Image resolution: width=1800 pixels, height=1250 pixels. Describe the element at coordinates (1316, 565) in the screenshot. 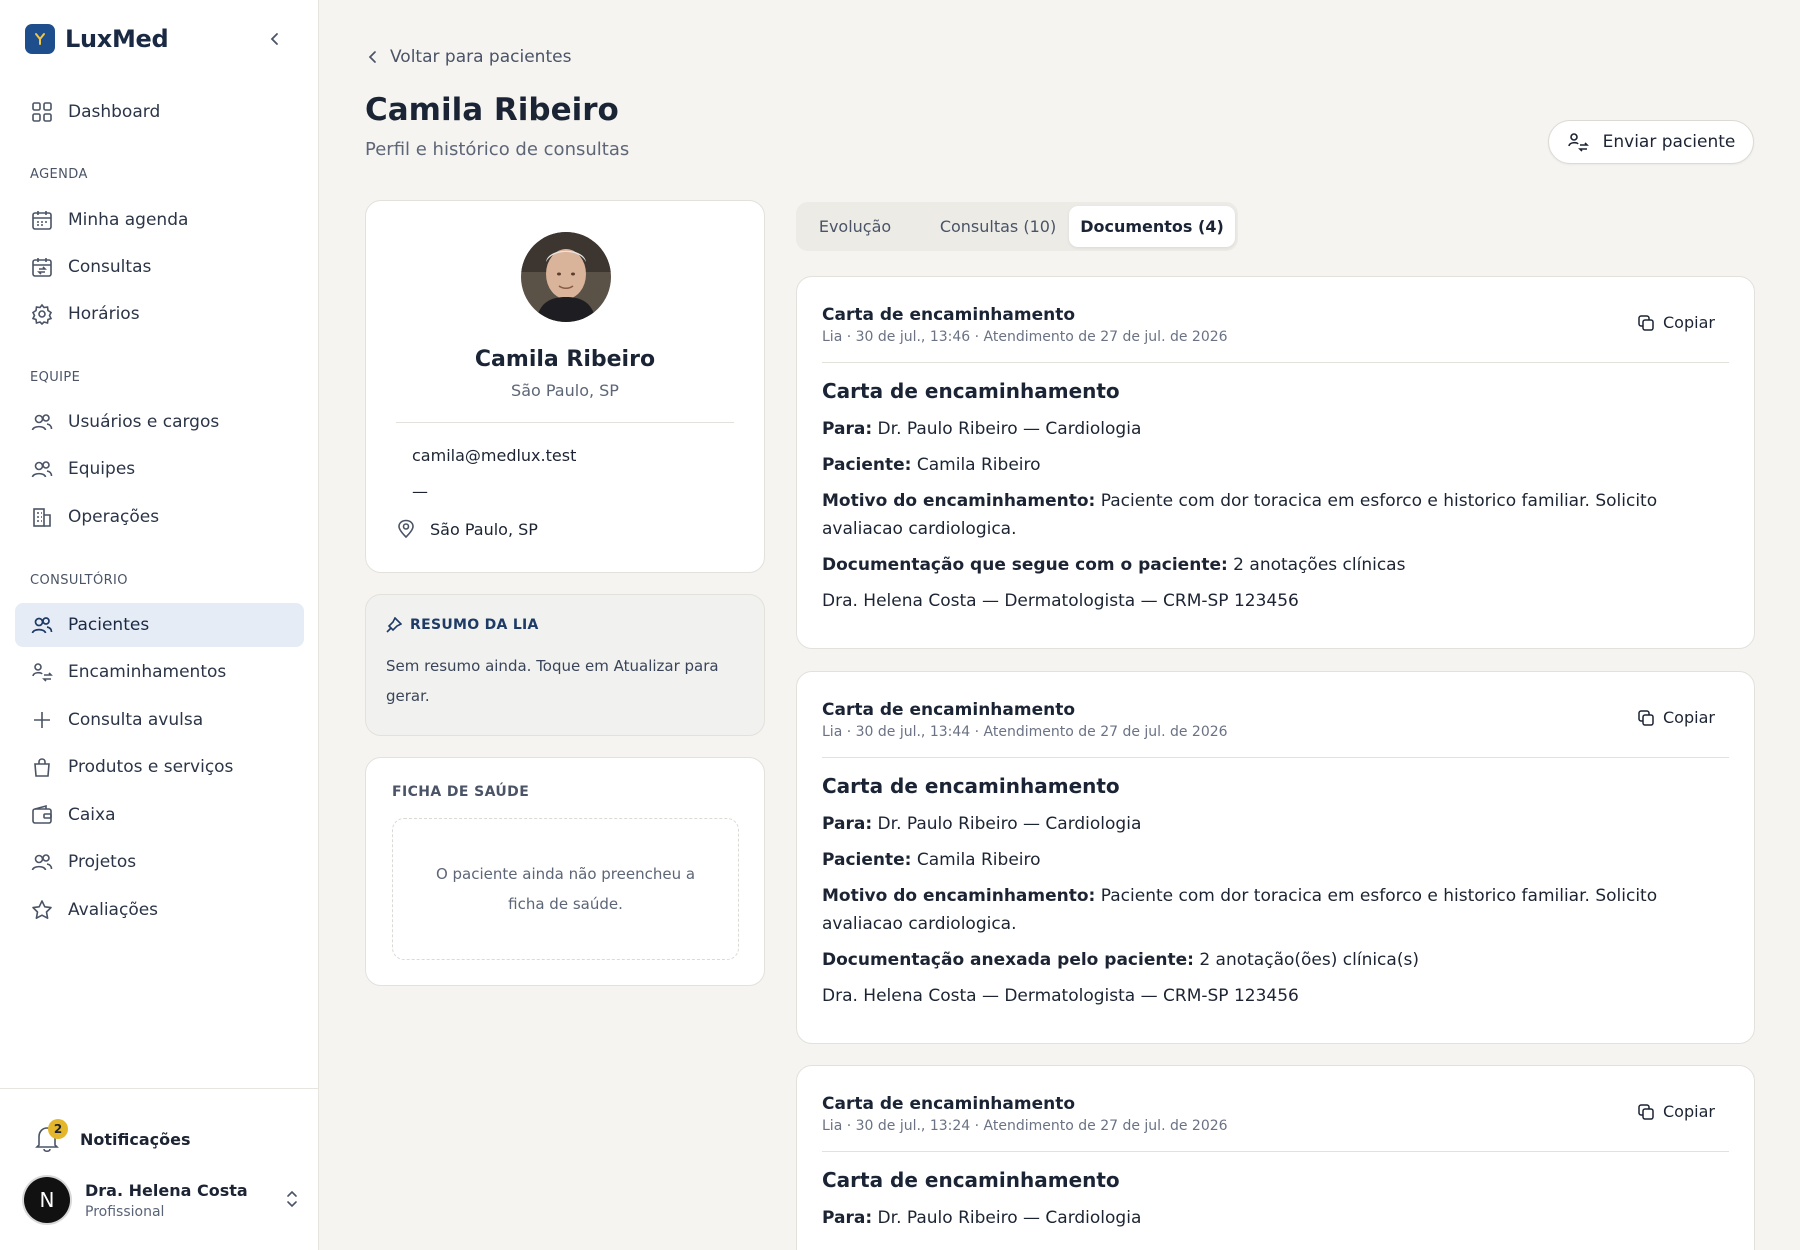

I see `field-value: 2 anotações clínicas` at that location.